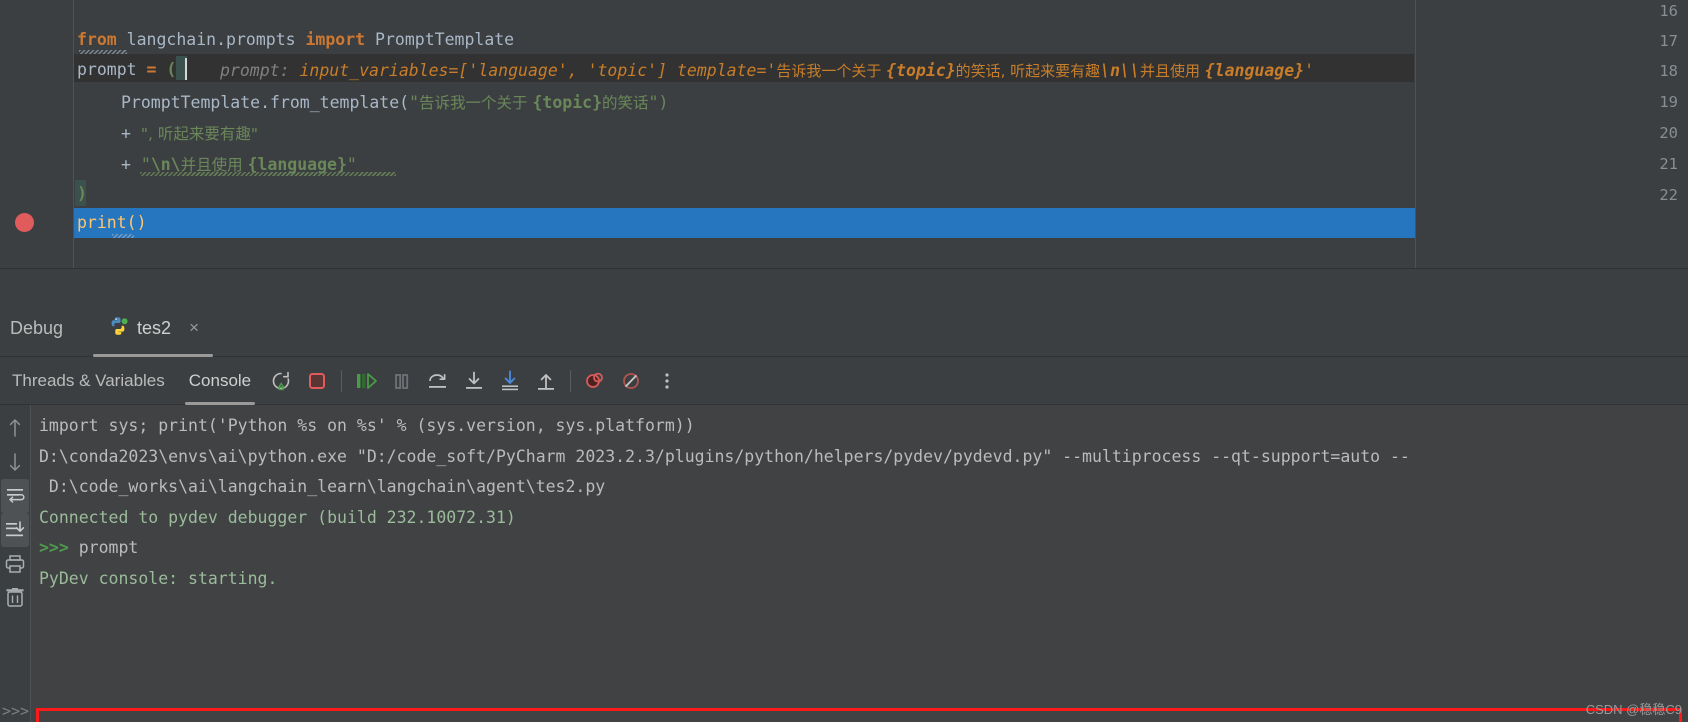  Describe the element at coordinates (123, 236) in the screenshot. I see `print-squiggle` at that location.